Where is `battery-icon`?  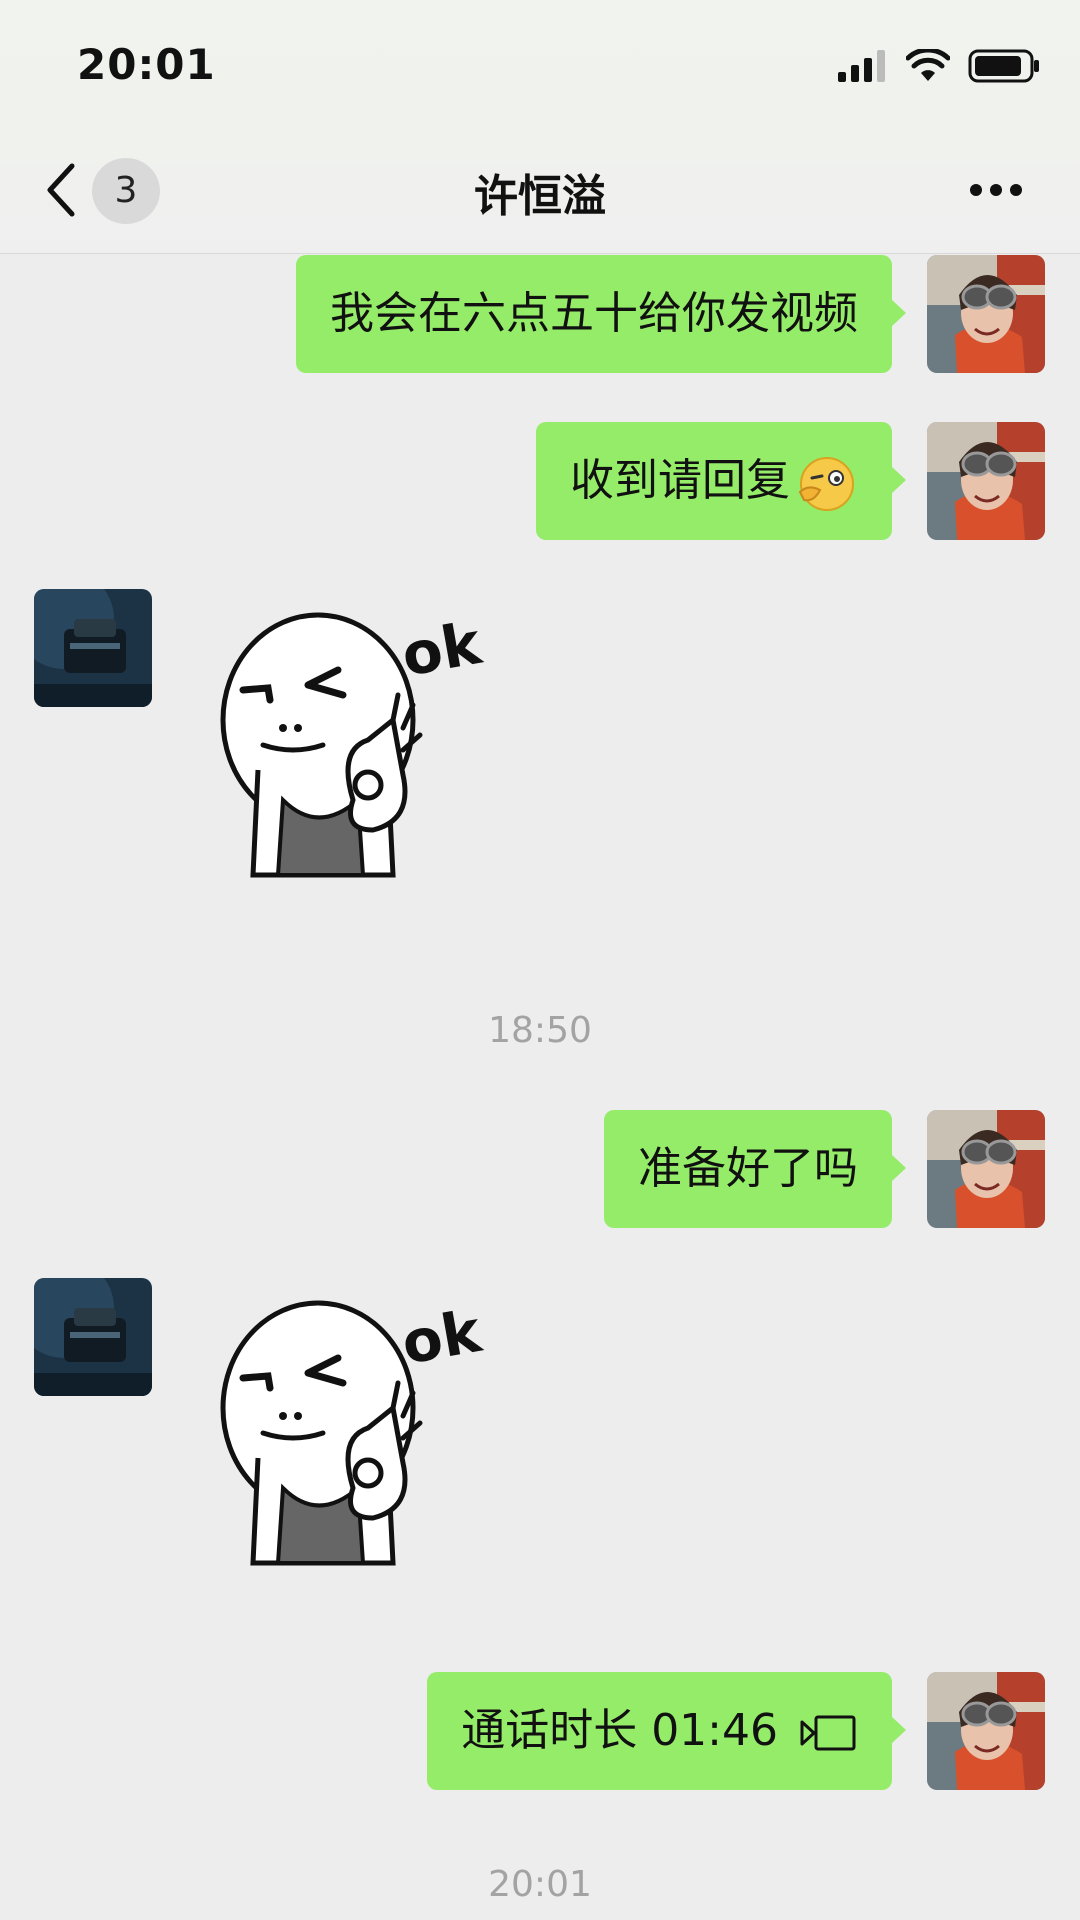
battery-icon is located at coordinates (1003, 66).